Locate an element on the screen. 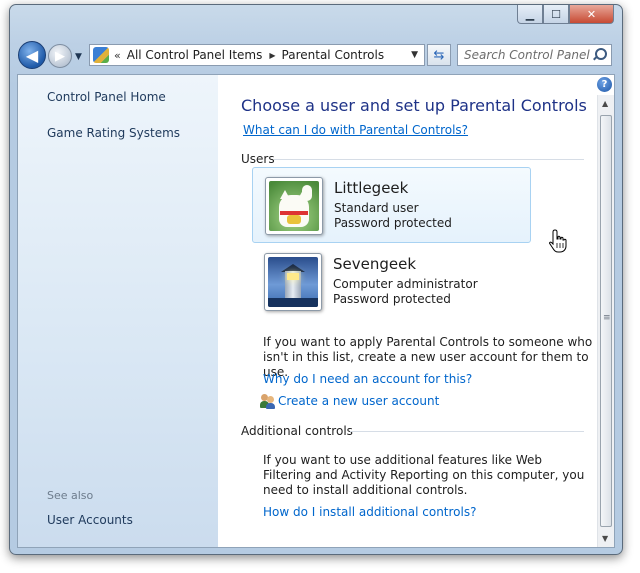 This screenshot has height=573, width=640. user-name: Littlegeek is located at coordinates (371, 188).